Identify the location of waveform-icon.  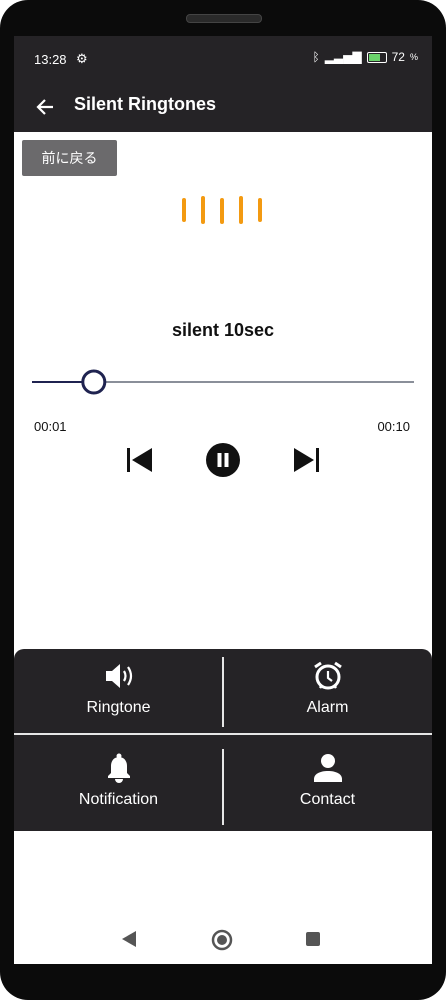
(222, 210).